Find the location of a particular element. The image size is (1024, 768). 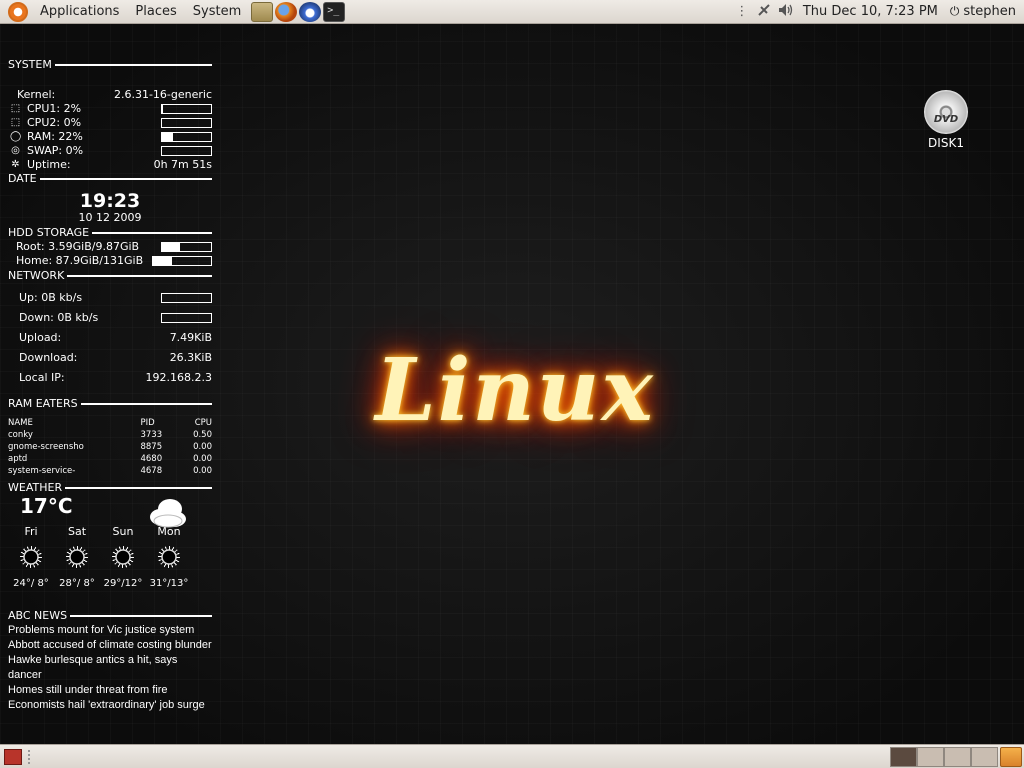

uptime-value: 0h 7m 51s is located at coordinates (182, 164).